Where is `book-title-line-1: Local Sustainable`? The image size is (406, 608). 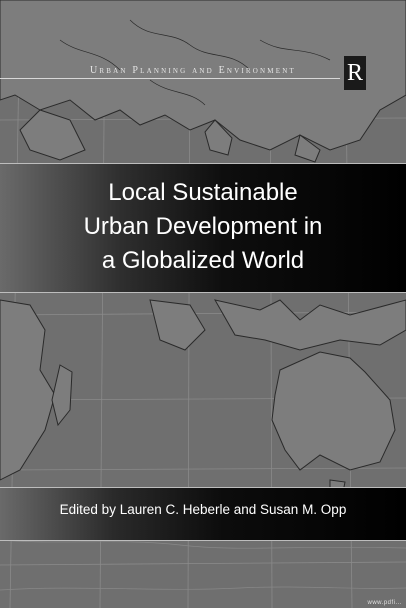 book-title-line-1: Local Sustainable is located at coordinates (203, 192).